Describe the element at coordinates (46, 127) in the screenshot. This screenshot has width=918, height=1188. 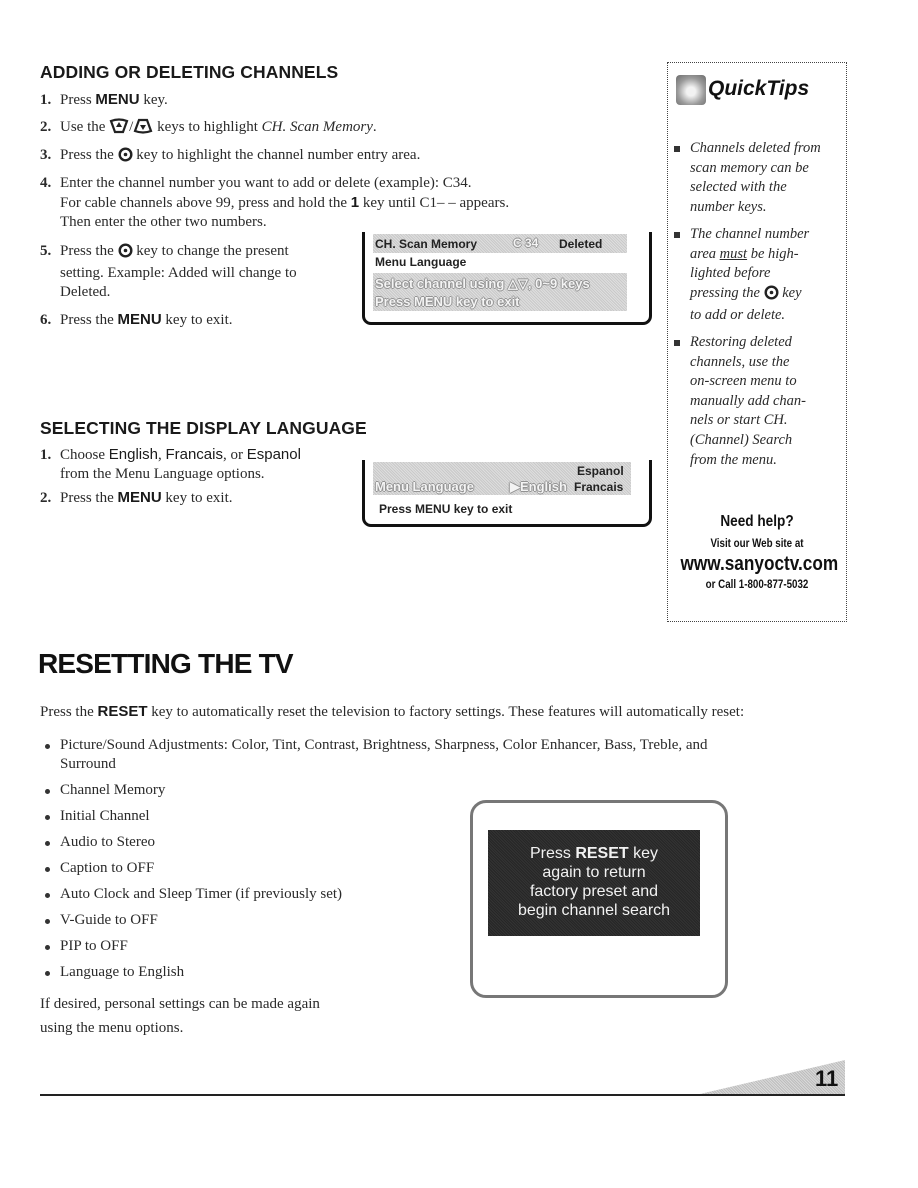
I see `step-number: 2.` at that location.